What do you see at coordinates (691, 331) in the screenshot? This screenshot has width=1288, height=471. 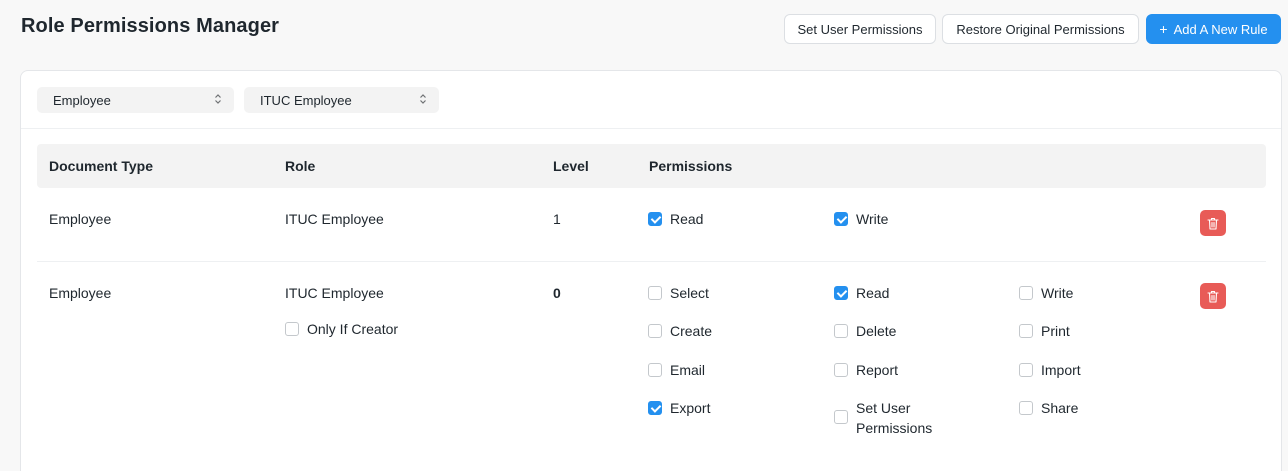 I see `permission-create-label: Create` at bounding box center [691, 331].